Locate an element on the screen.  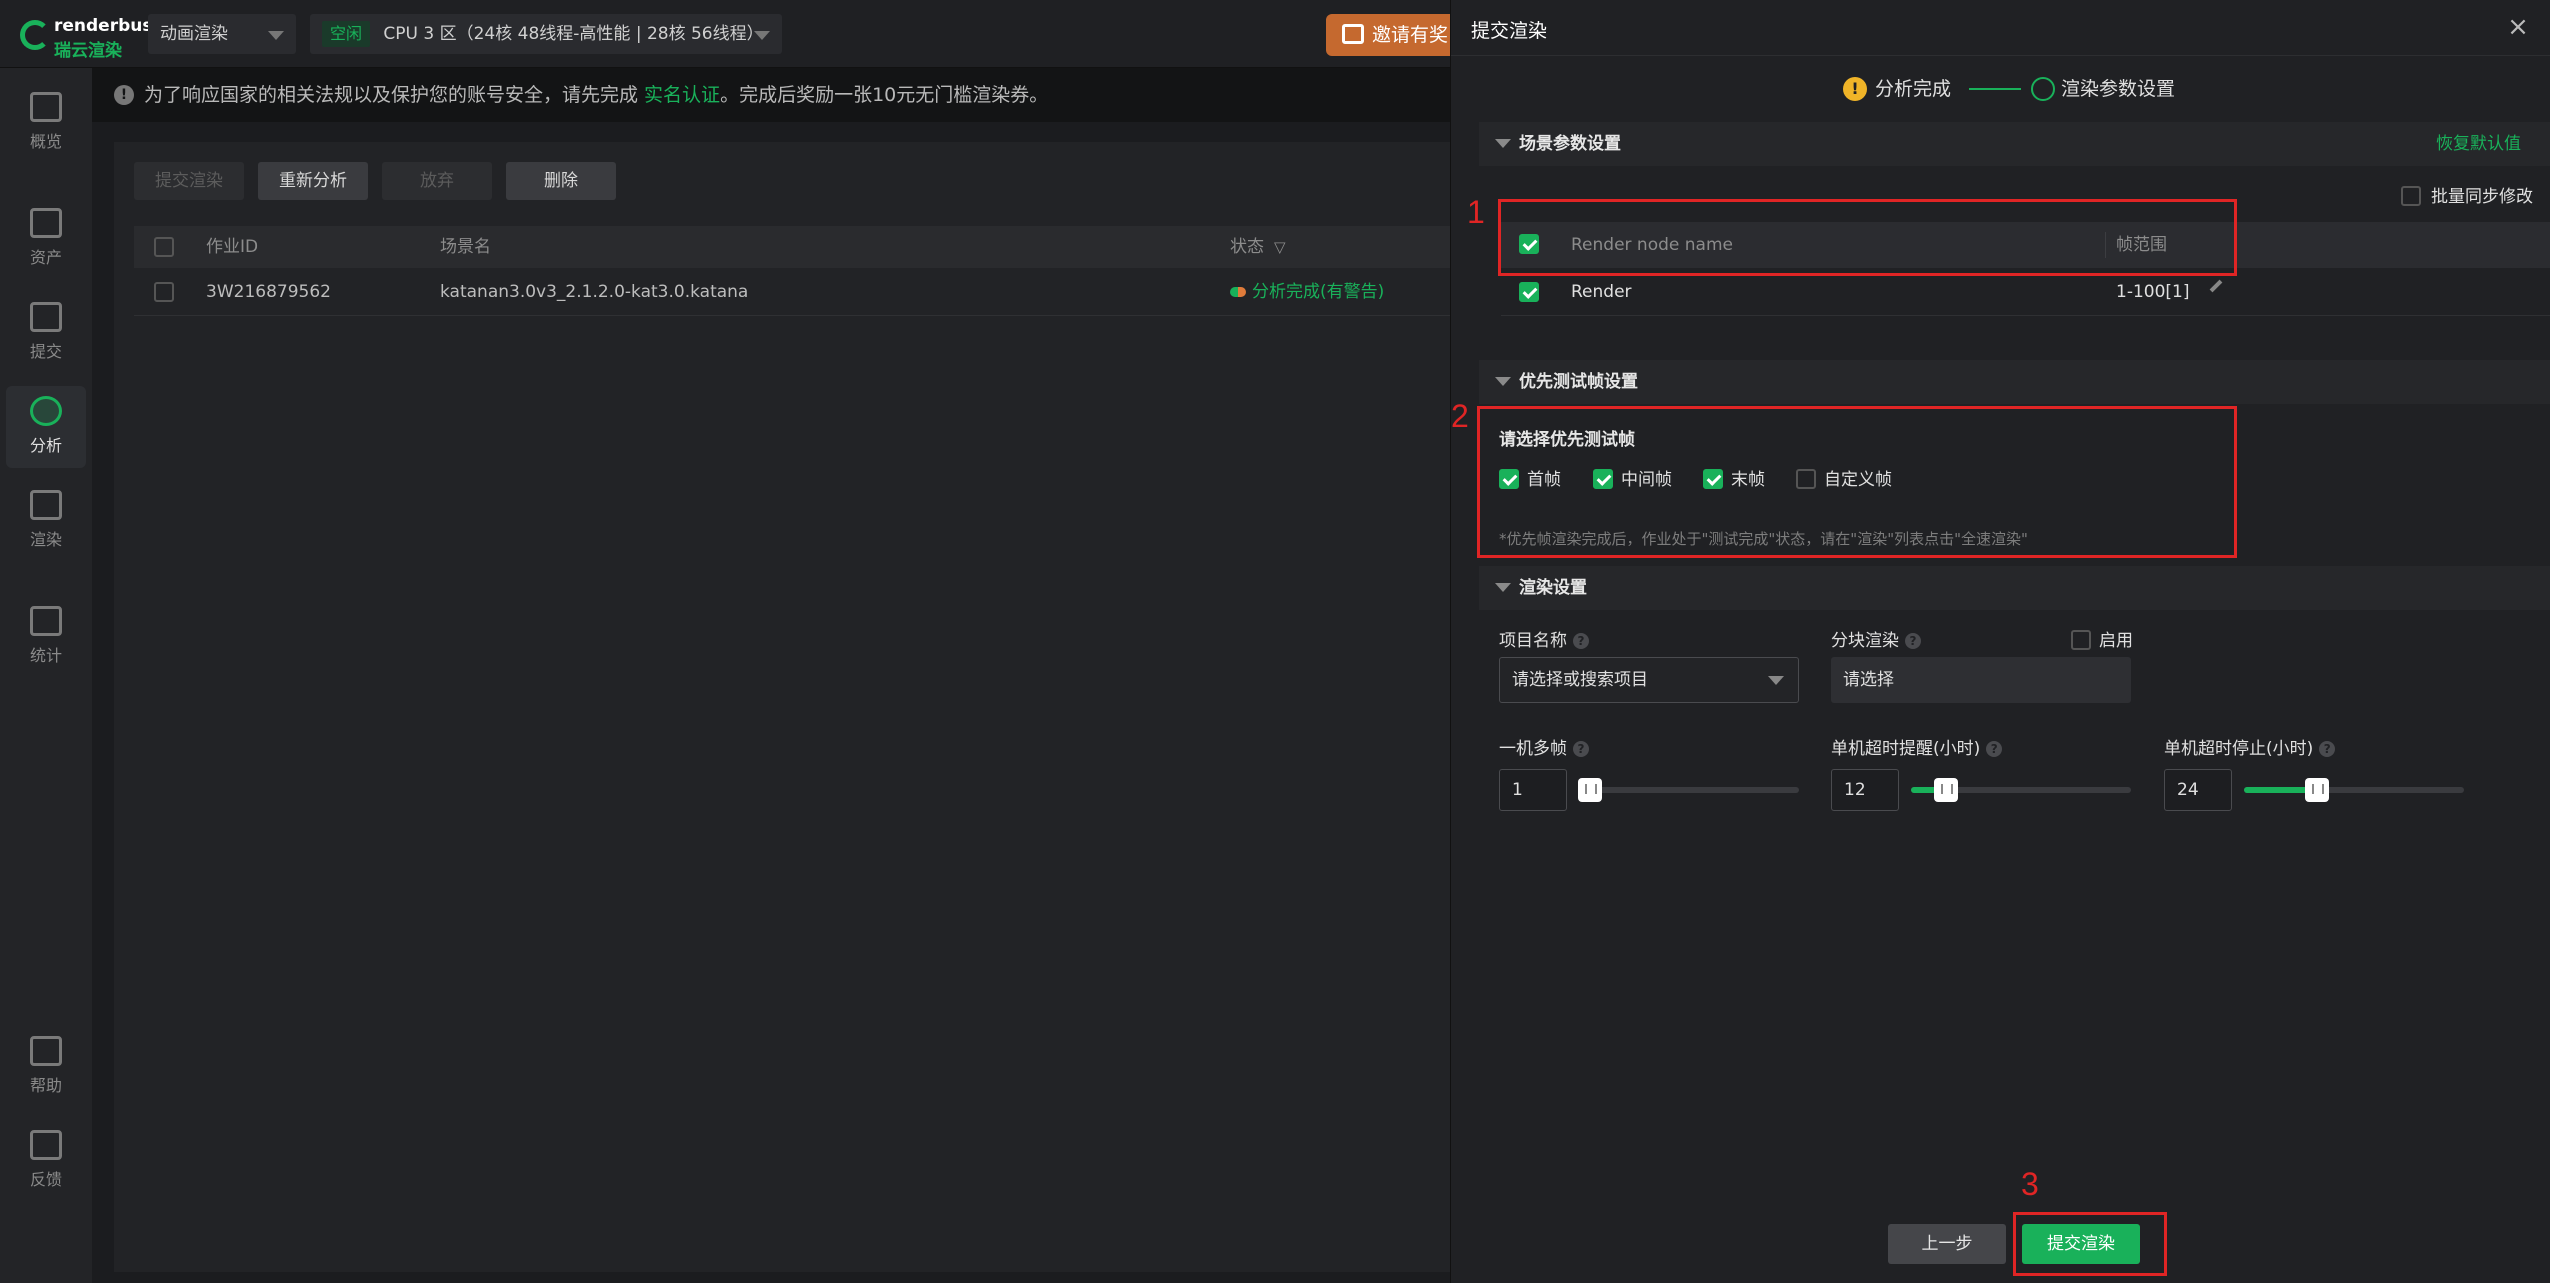
idle-badge: 空闲 is located at coordinates (346, 34).